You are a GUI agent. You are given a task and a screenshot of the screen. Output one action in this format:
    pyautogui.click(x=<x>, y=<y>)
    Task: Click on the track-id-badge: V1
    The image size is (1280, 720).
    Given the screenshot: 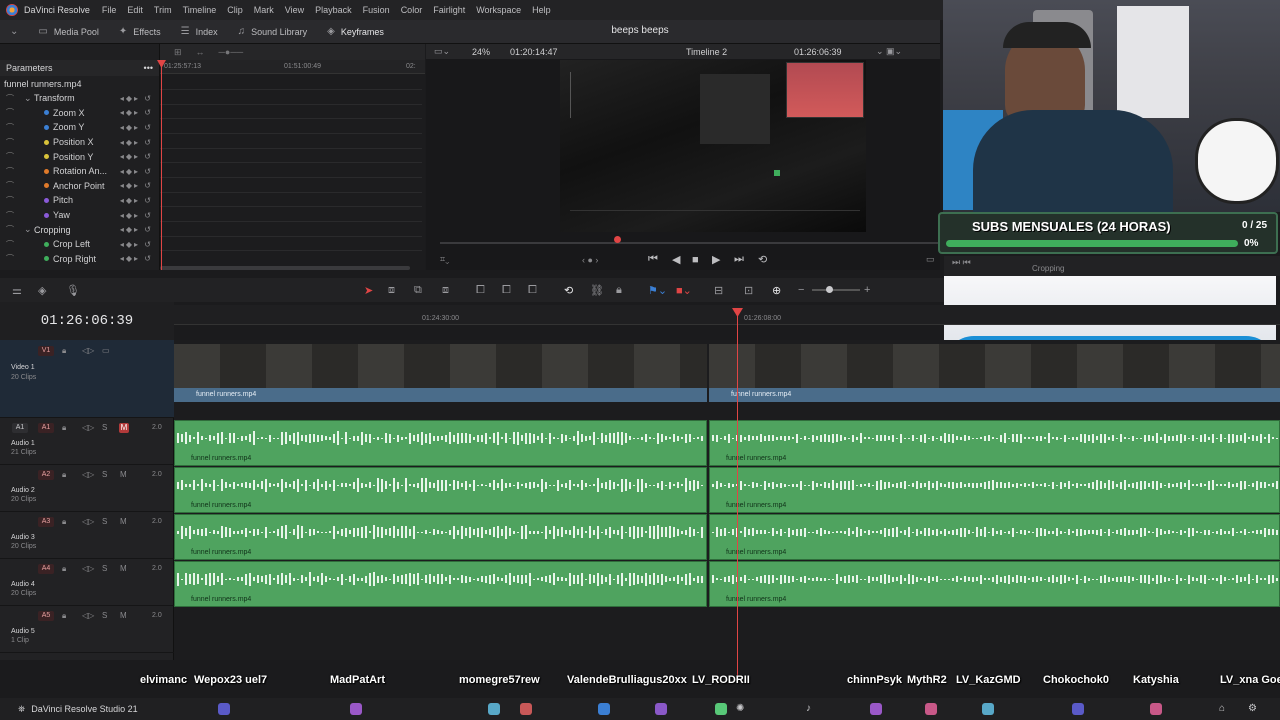 What is the action you would take?
    pyautogui.click(x=46, y=351)
    